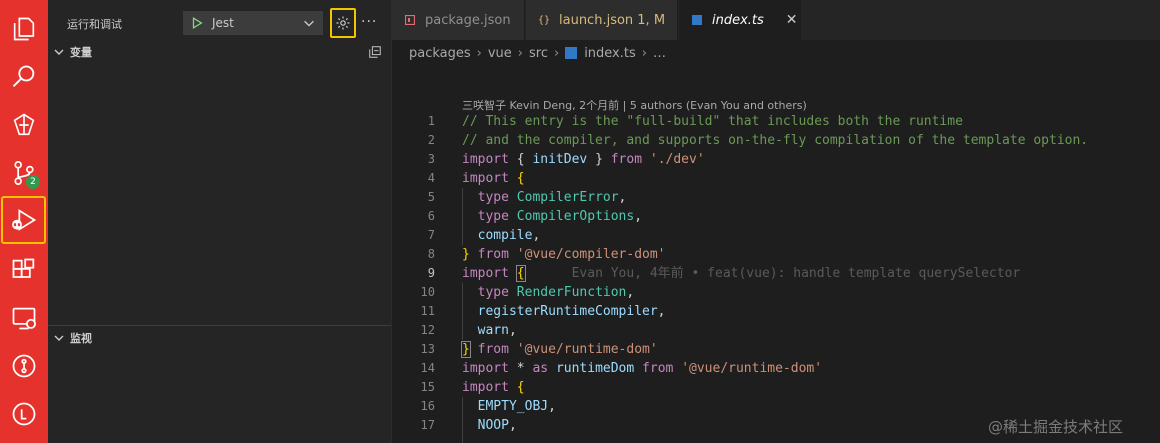  Describe the element at coordinates (543, 311) in the screenshot. I see `code-line: 11 registerRuntimeCompiler,` at that location.